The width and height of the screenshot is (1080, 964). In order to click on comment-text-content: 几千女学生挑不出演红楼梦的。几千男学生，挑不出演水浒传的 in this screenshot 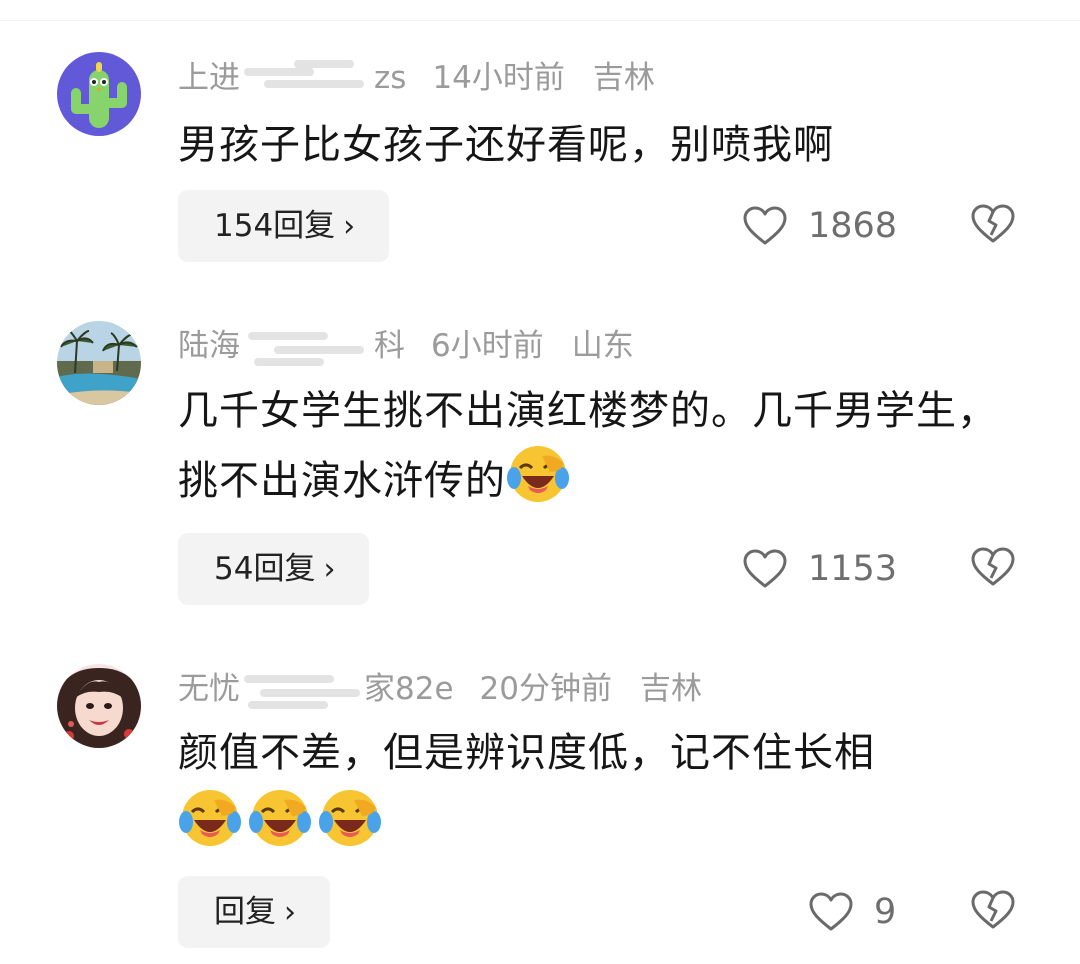, I will do `click(588, 446)`.